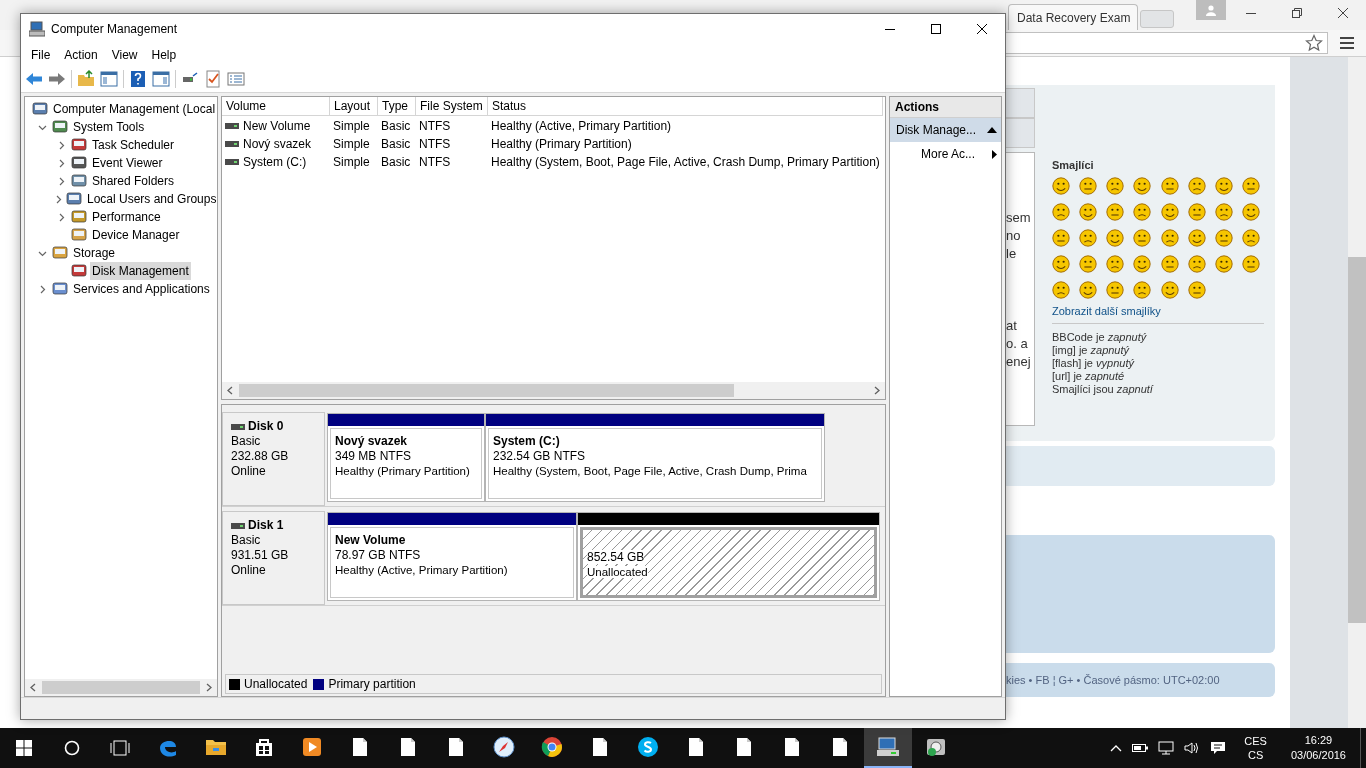 The height and width of the screenshot is (768, 1366). I want to click on menu-item: Action, so click(81, 55).